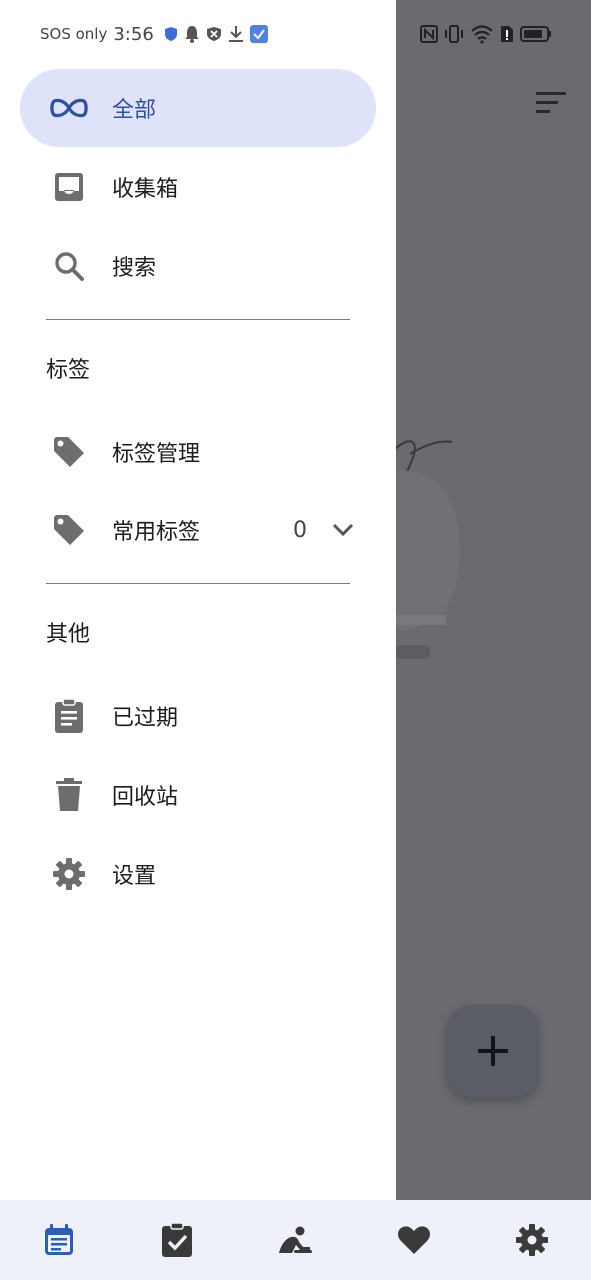 The image size is (591, 1280). Describe the element at coordinates (69, 795) in the screenshot. I see `trash-icon` at that location.